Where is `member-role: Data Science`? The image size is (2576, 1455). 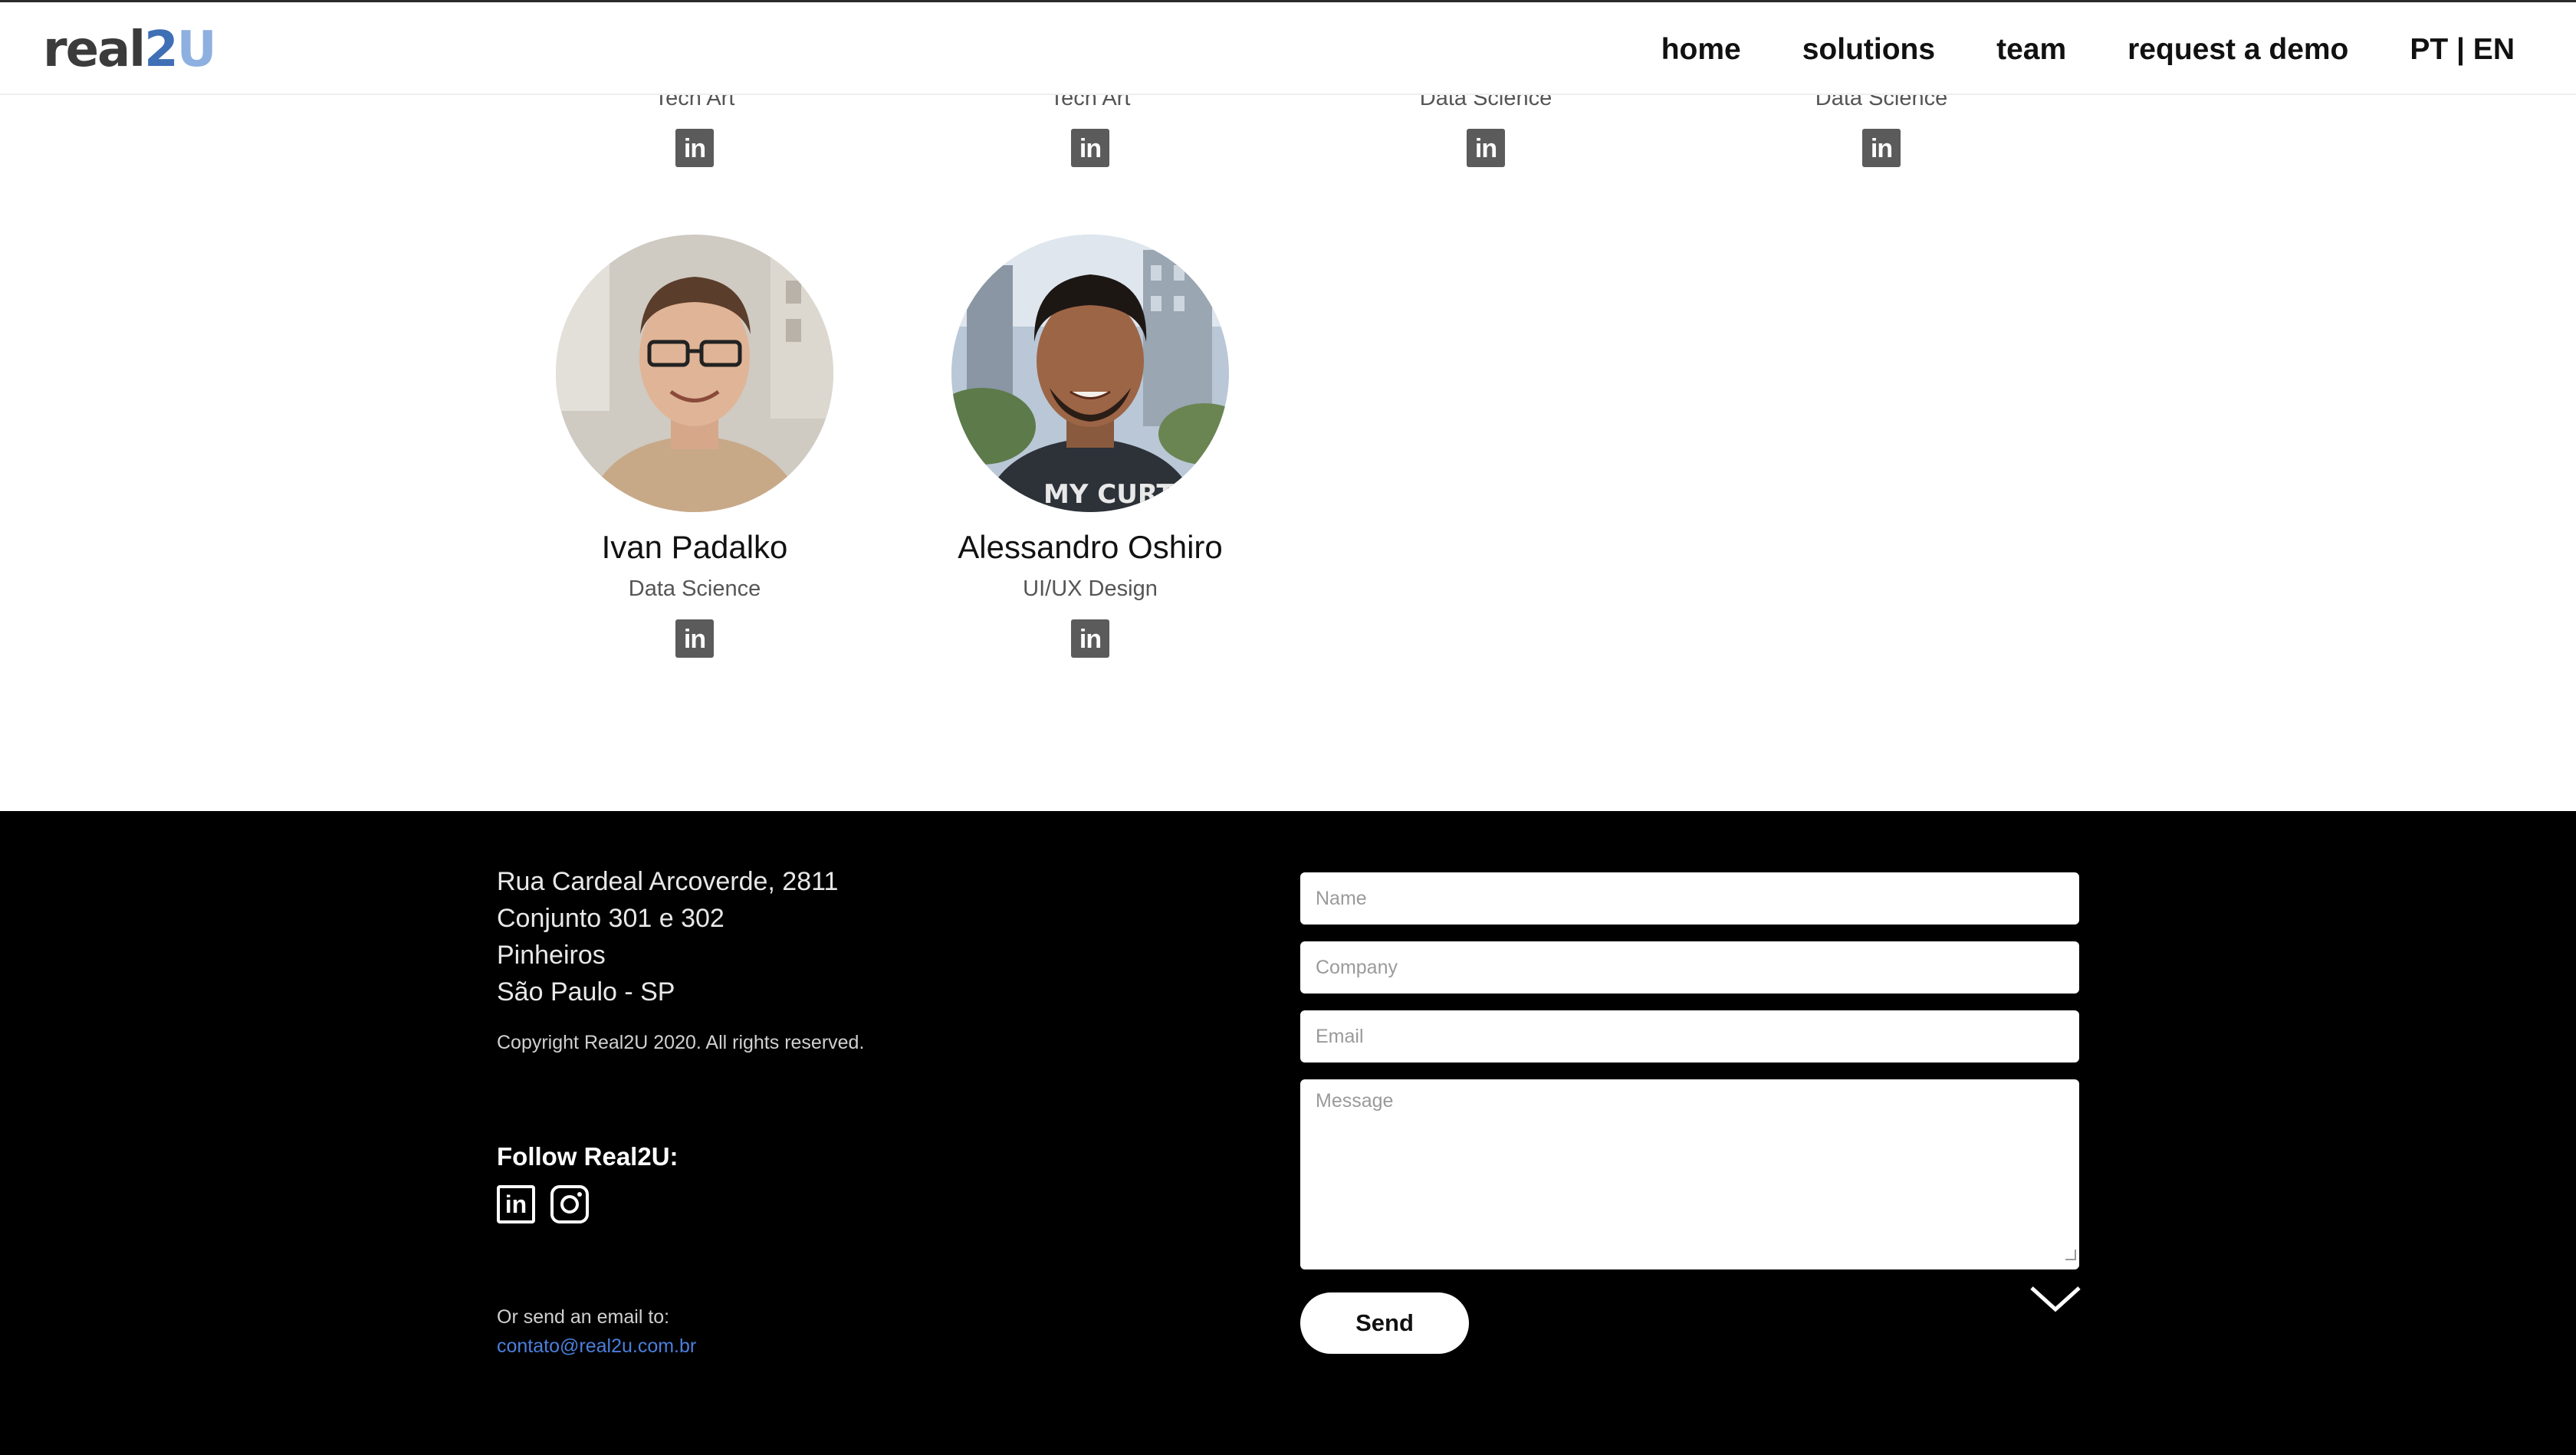
member-role: Data Science is located at coordinates (695, 588).